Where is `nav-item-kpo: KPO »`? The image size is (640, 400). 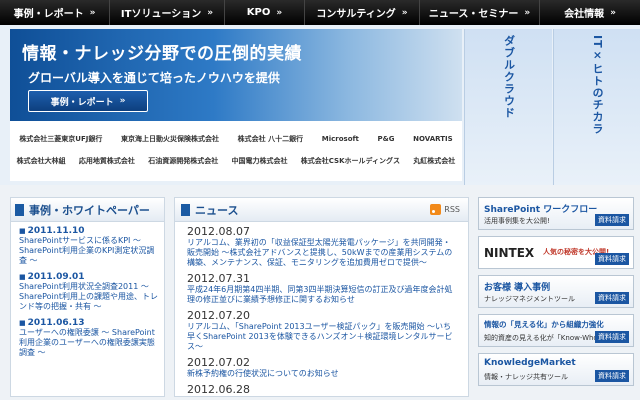 nav-item-kpo: KPO » is located at coordinates (265, 12).